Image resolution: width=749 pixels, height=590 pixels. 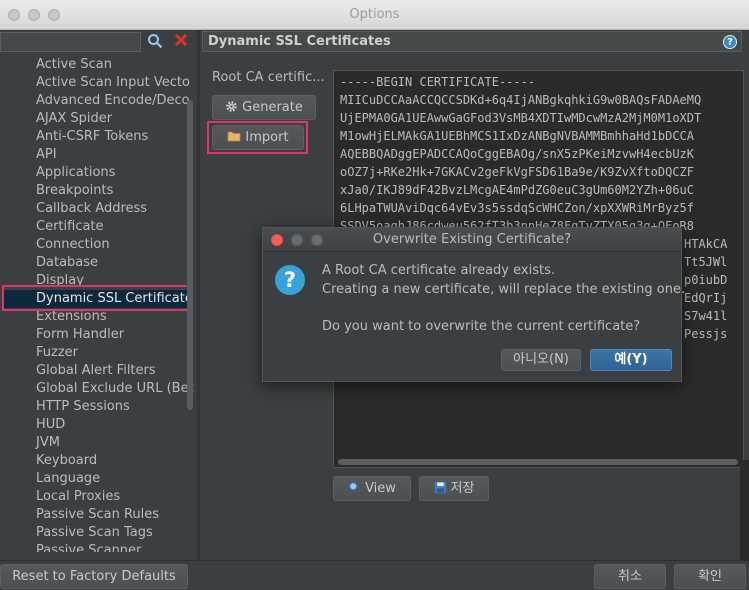 I want to click on certificate-line: Pessjs, so click(x=706, y=334).